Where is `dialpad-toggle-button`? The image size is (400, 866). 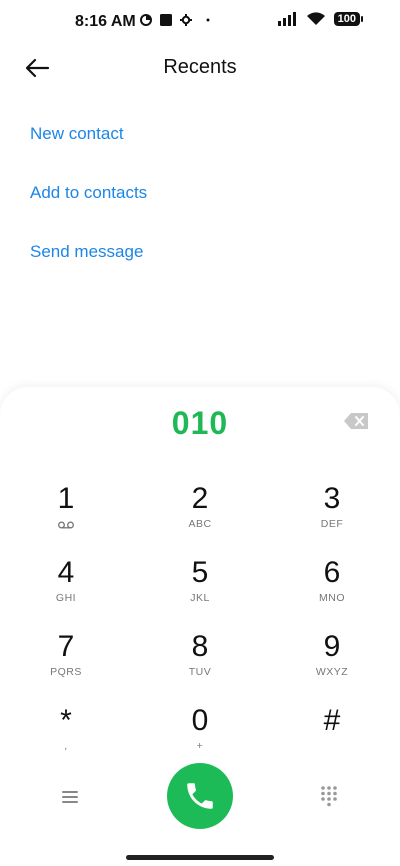 dialpad-toggle-button is located at coordinates (329, 796).